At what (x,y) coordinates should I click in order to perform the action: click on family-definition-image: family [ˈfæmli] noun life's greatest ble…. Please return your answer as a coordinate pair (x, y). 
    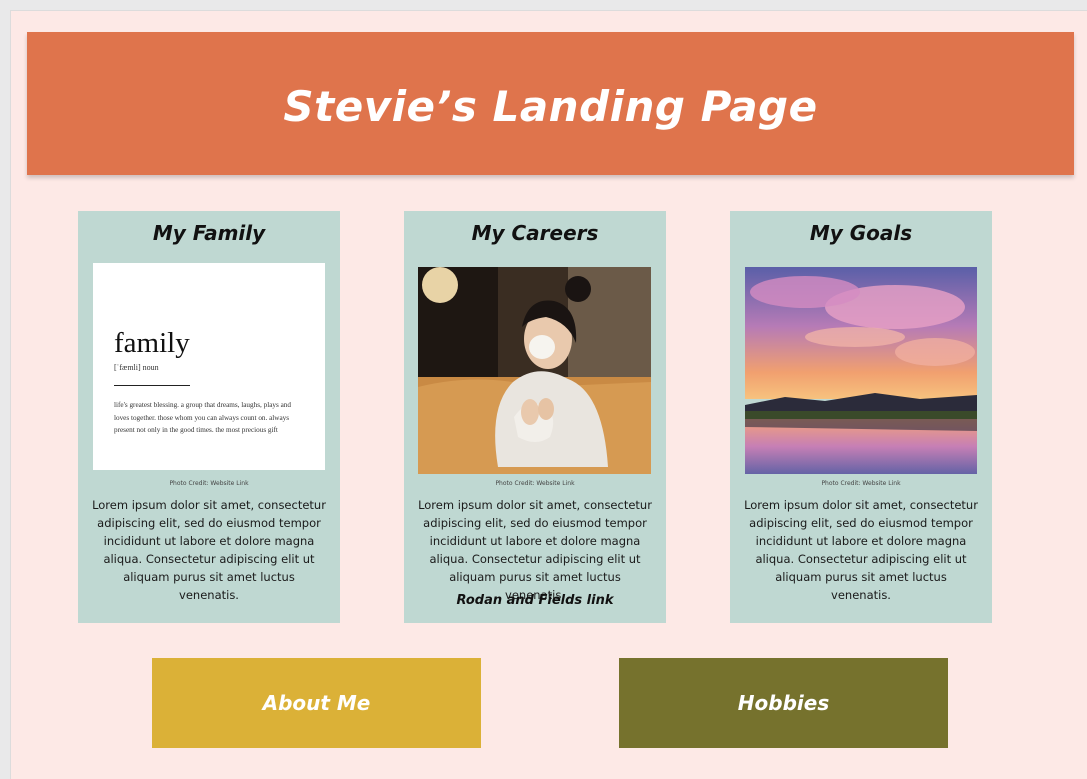
    Looking at the image, I should click on (209, 366).